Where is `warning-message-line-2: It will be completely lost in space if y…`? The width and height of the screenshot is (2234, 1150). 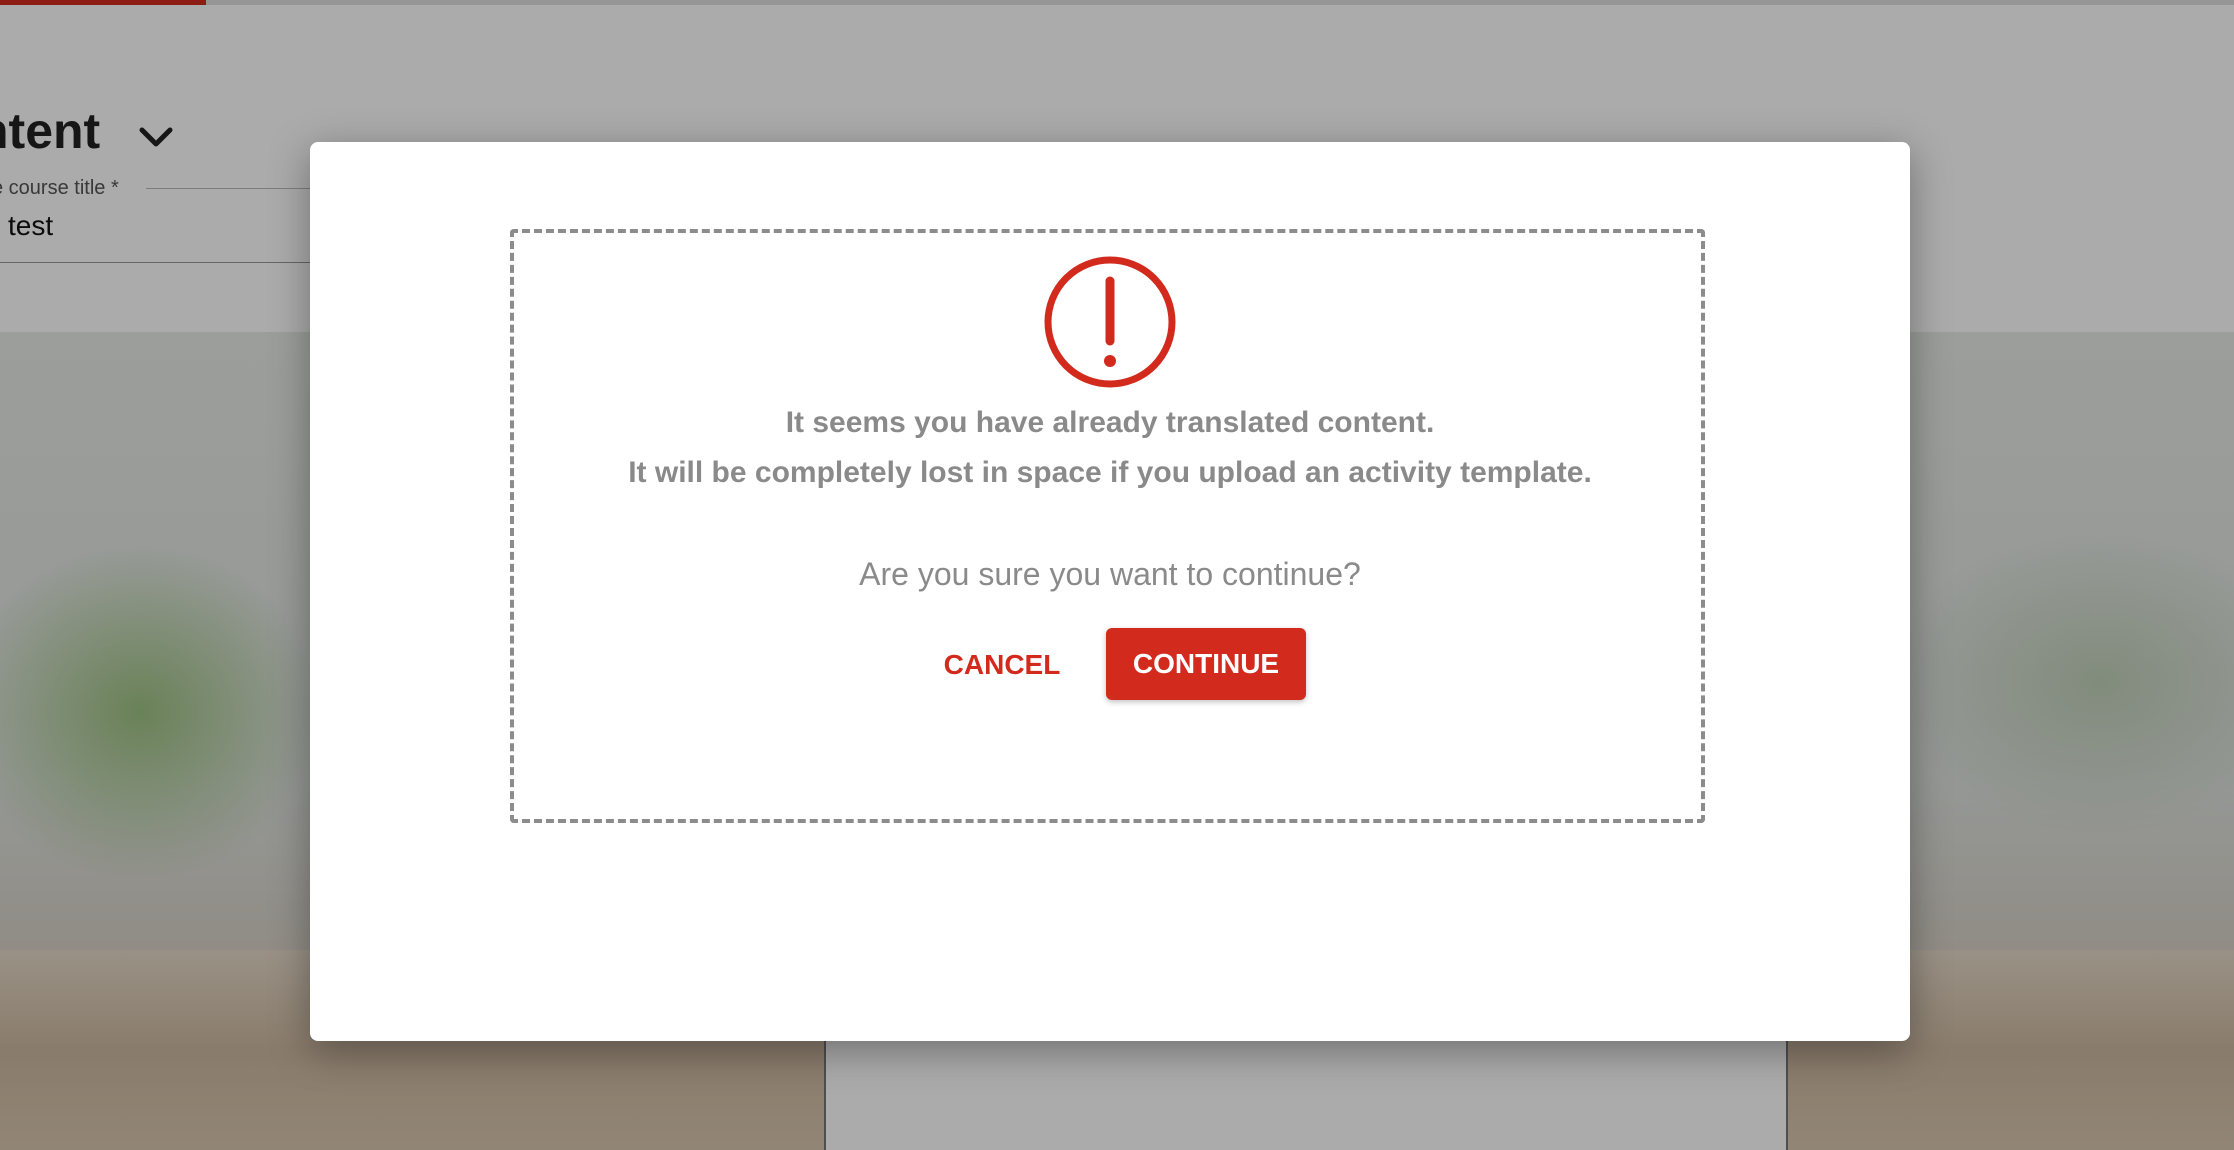
warning-message-line-2: It will be completely lost in space if y… is located at coordinates (1110, 472).